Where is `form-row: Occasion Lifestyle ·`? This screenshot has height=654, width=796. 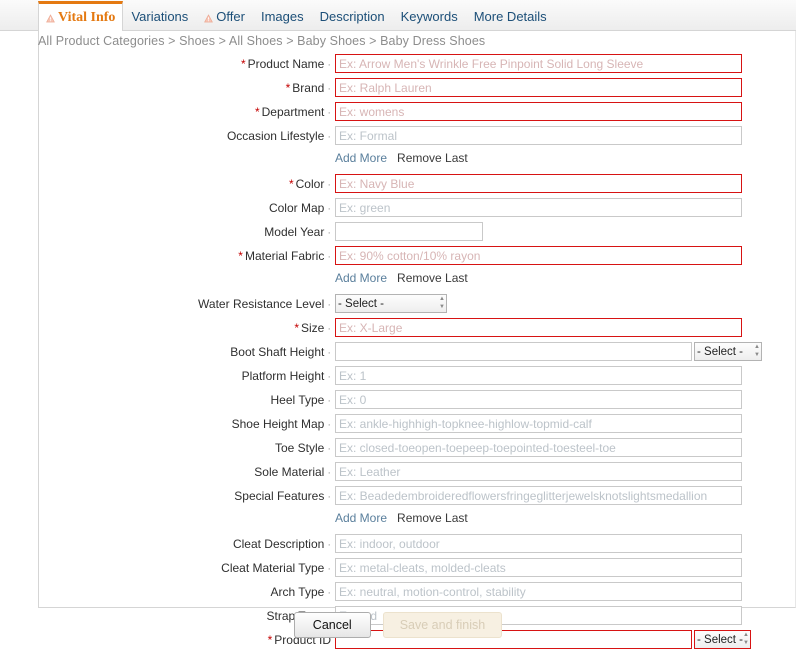 form-row: Occasion Lifestyle · is located at coordinates (417, 136).